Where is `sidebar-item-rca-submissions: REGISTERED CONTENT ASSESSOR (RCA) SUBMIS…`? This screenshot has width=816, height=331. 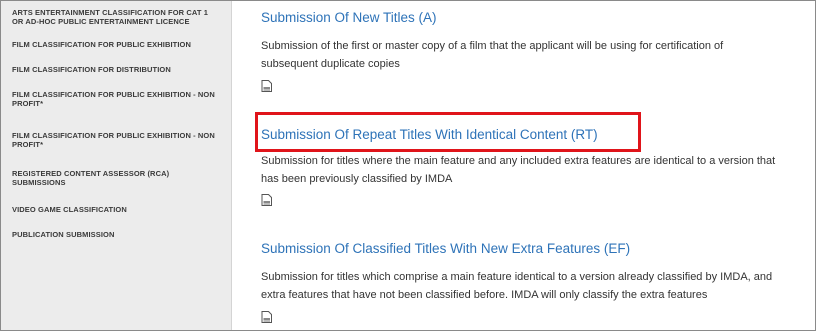 sidebar-item-rca-submissions: REGISTERED CONTENT ASSESSOR (RCA) SUBMIS… is located at coordinates (114, 178).